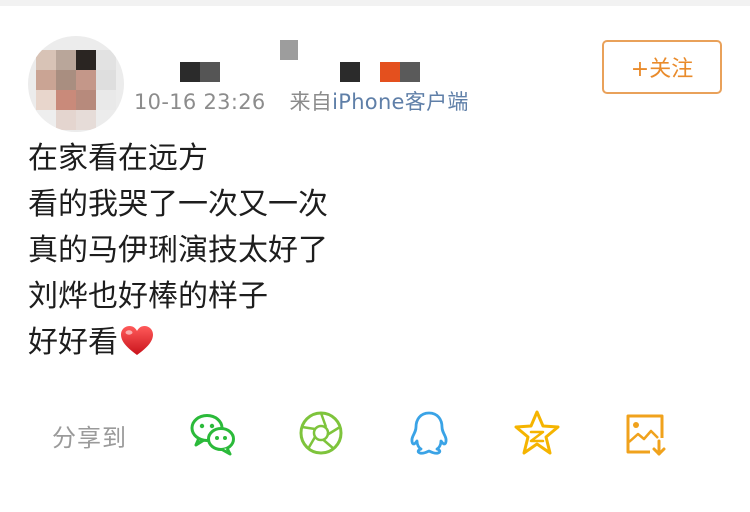  Describe the element at coordinates (73, 342) in the screenshot. I see `content-line: 好好看` at that location.